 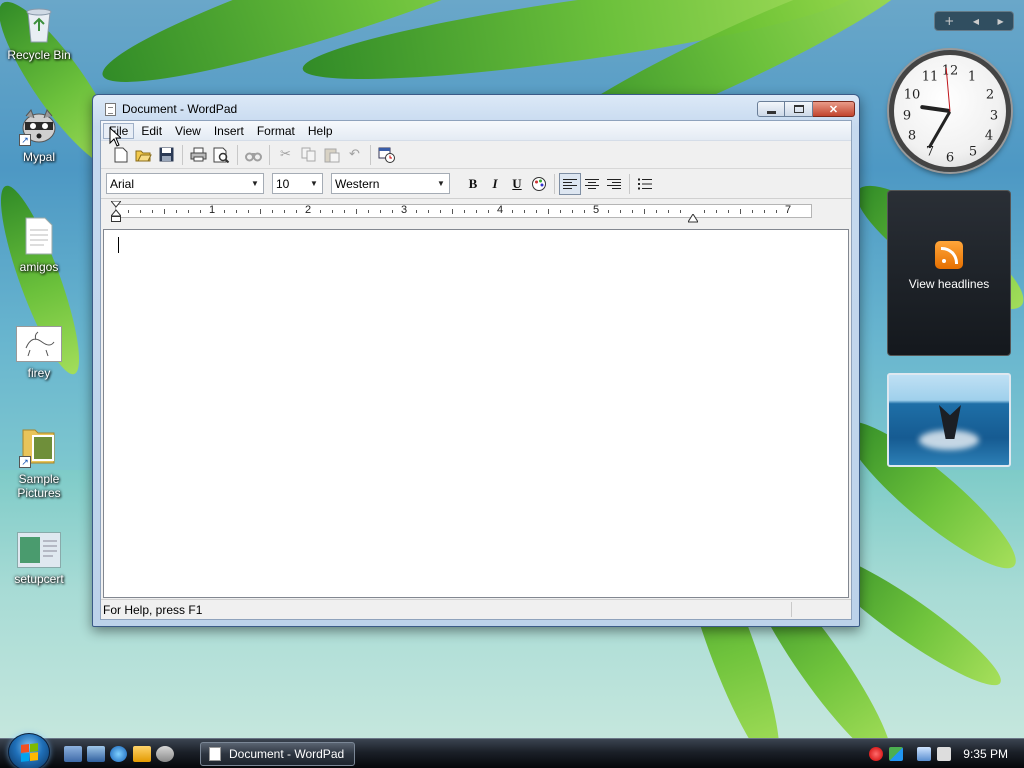 What do you see at coordinates (215, 754) in the screenshot?
I see `wordpad-document-icon` at bounding box center [215, 754].